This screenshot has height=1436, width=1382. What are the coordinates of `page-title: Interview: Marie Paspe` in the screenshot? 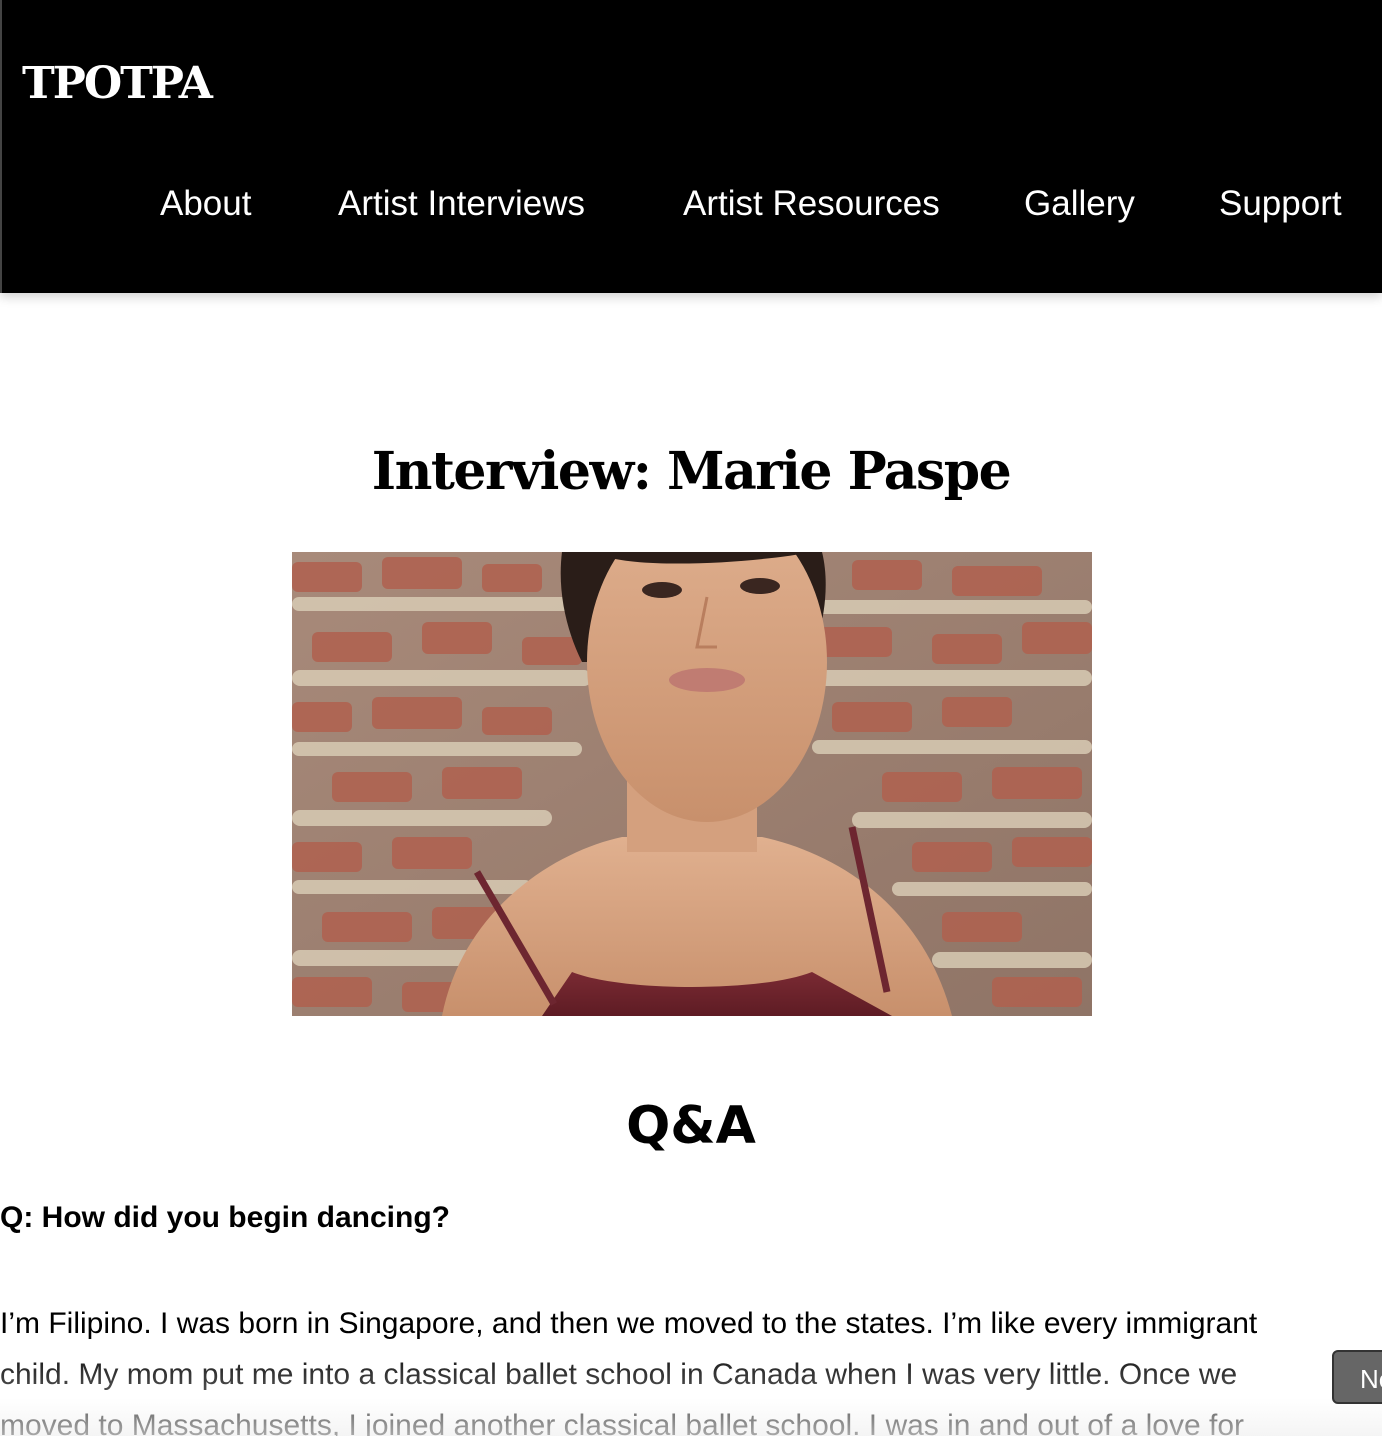 It's located at (691, 471).